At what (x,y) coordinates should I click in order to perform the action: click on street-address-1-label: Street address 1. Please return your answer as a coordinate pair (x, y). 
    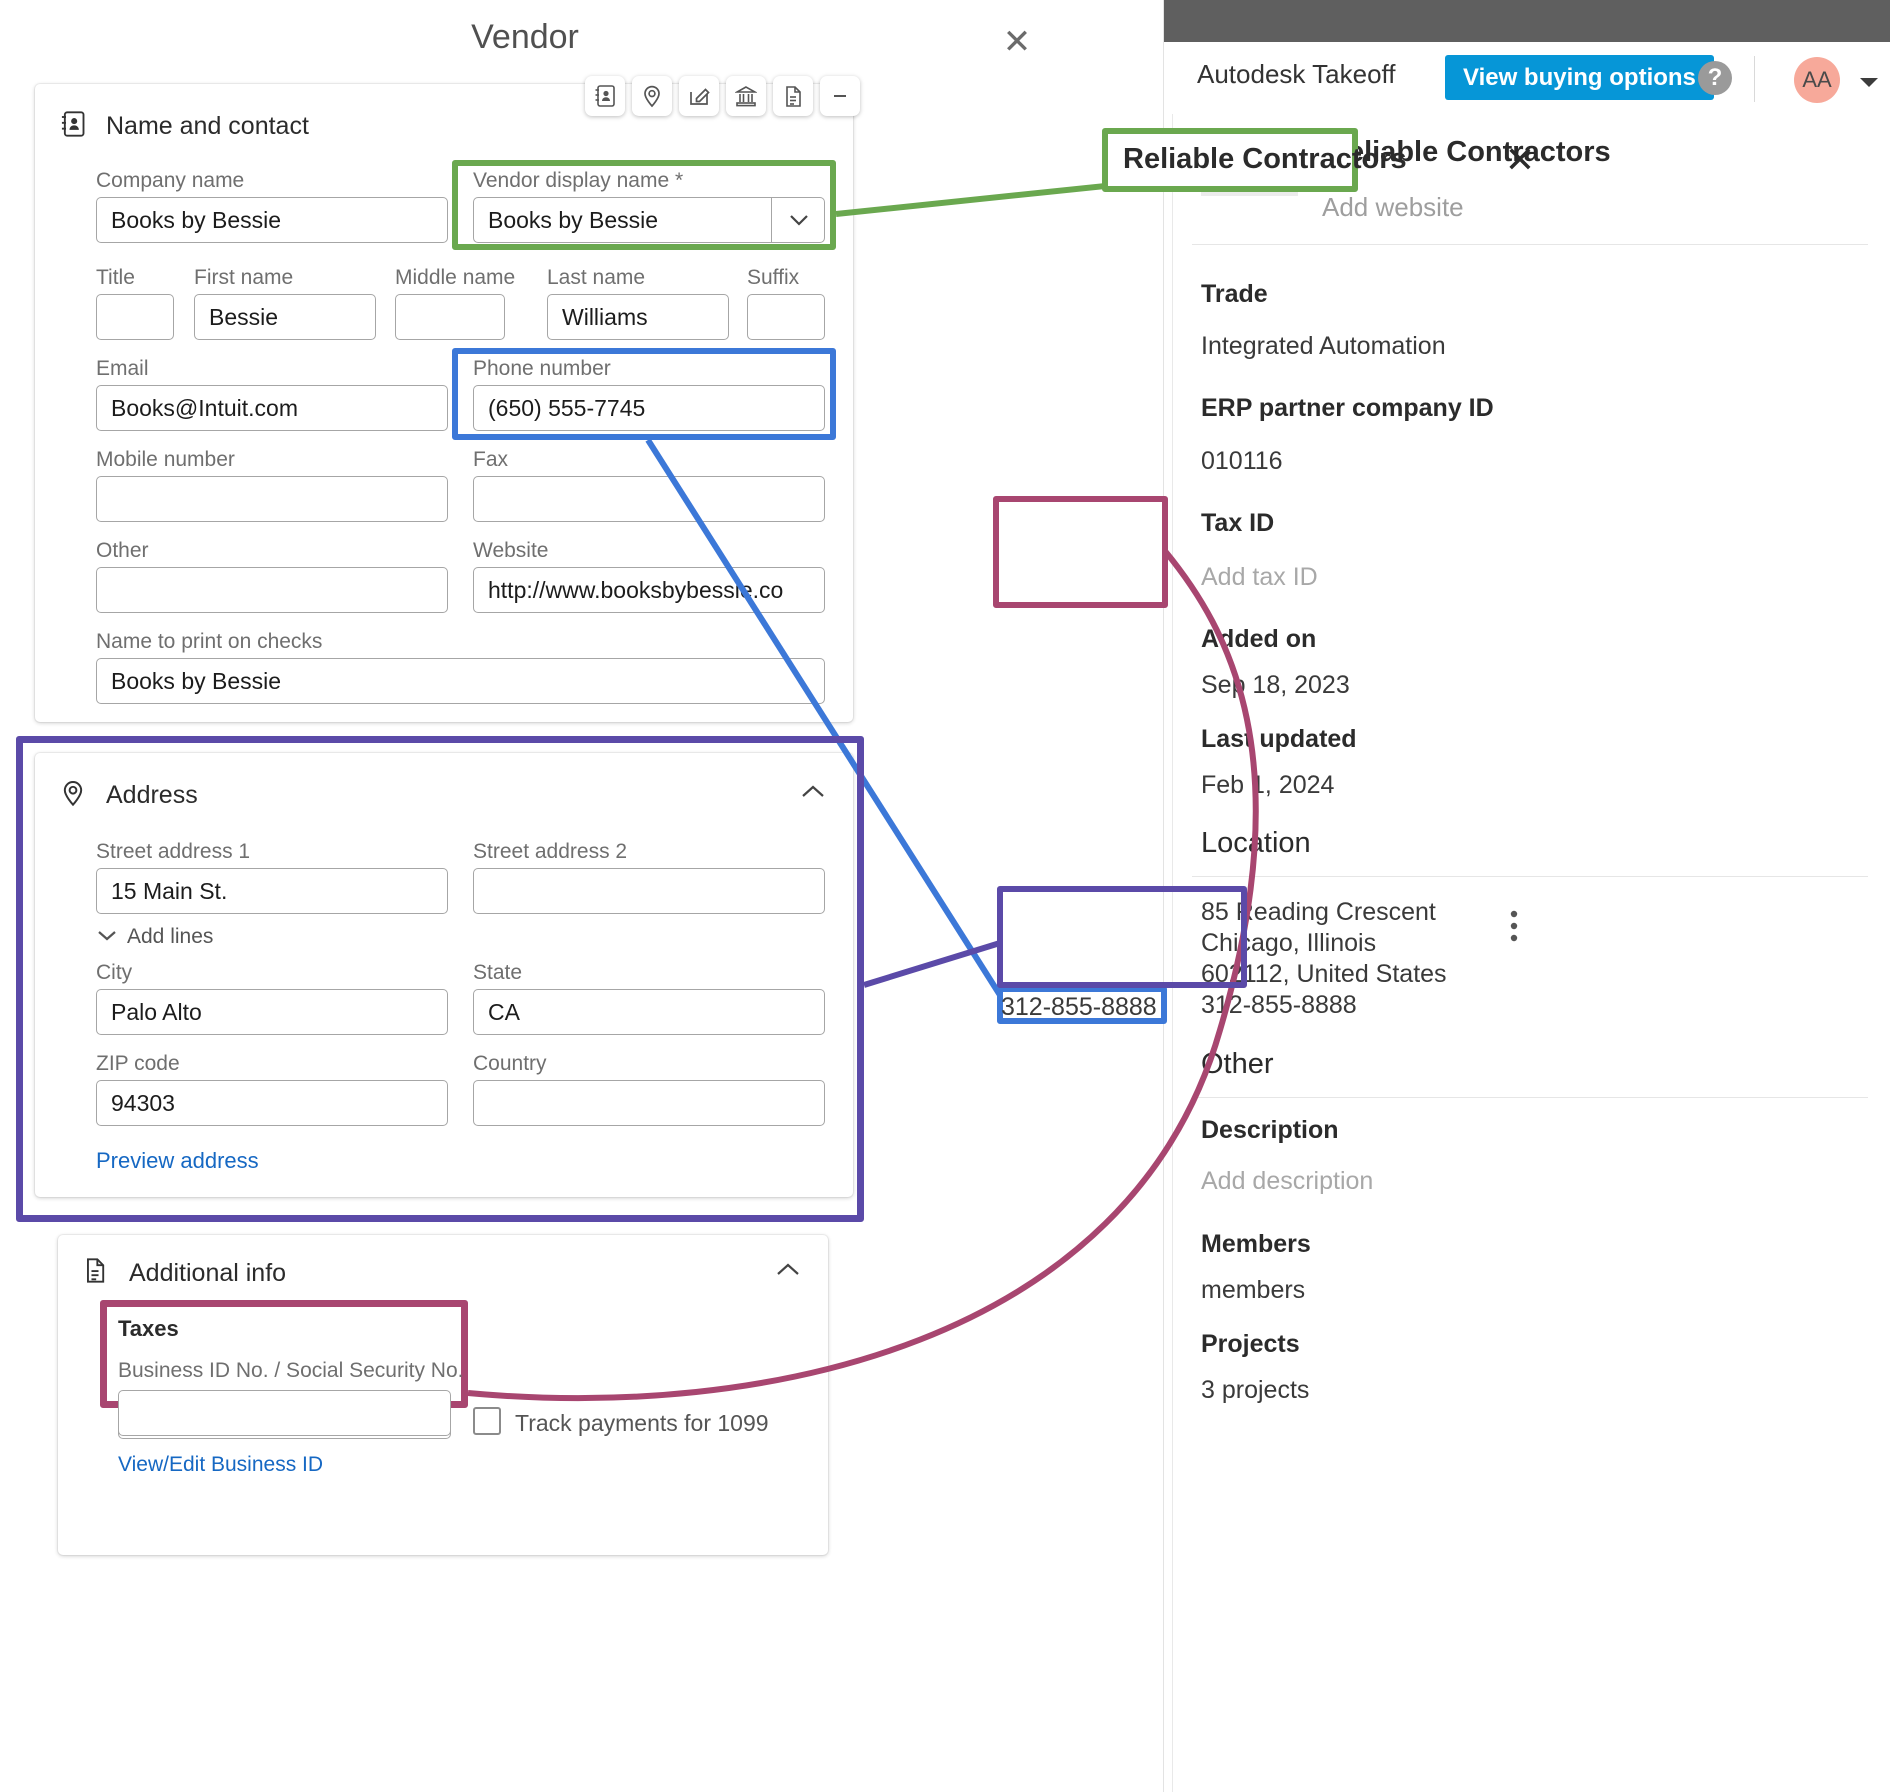
    Looking at the image, I should click on (173, 851).